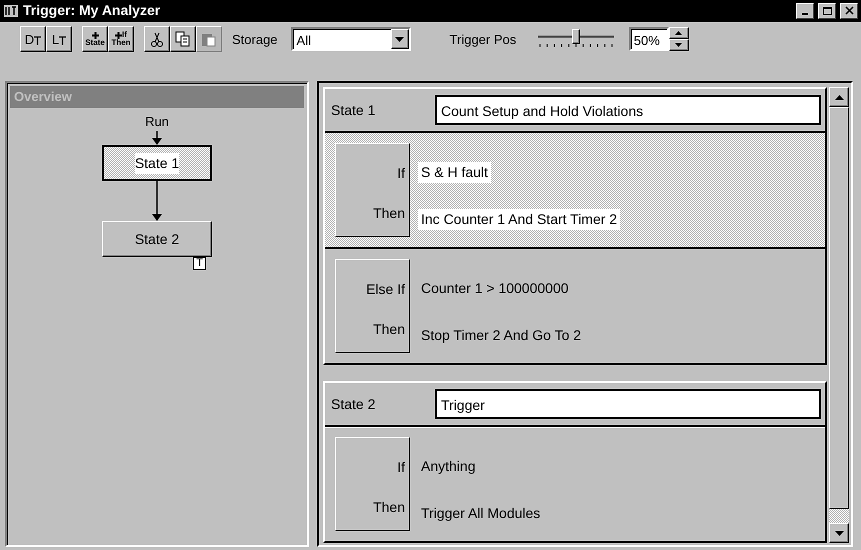  I want to click on copy-button, so click(183, 39).